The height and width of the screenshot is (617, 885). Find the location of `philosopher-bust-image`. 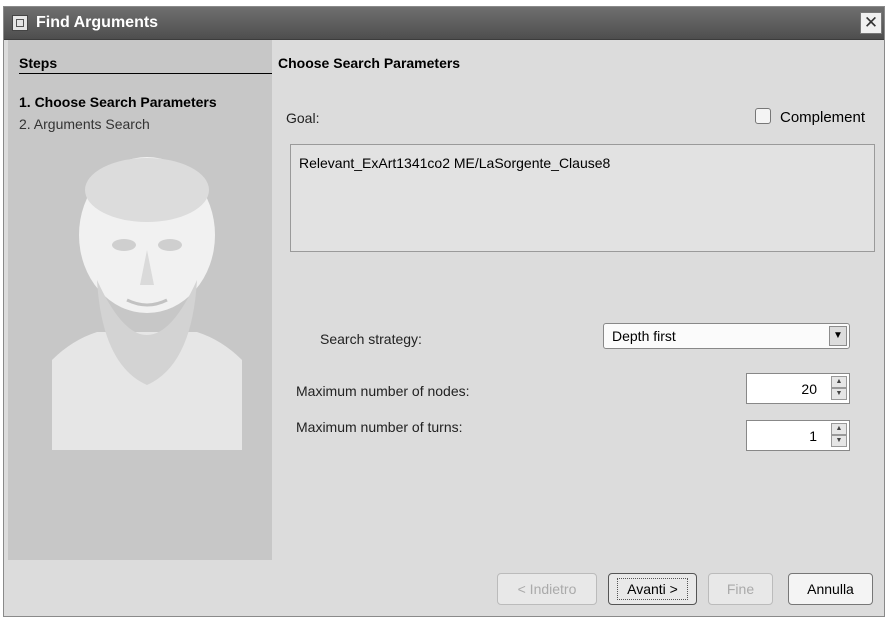

philosopher-bust-image is located at coordinates (147, 303).